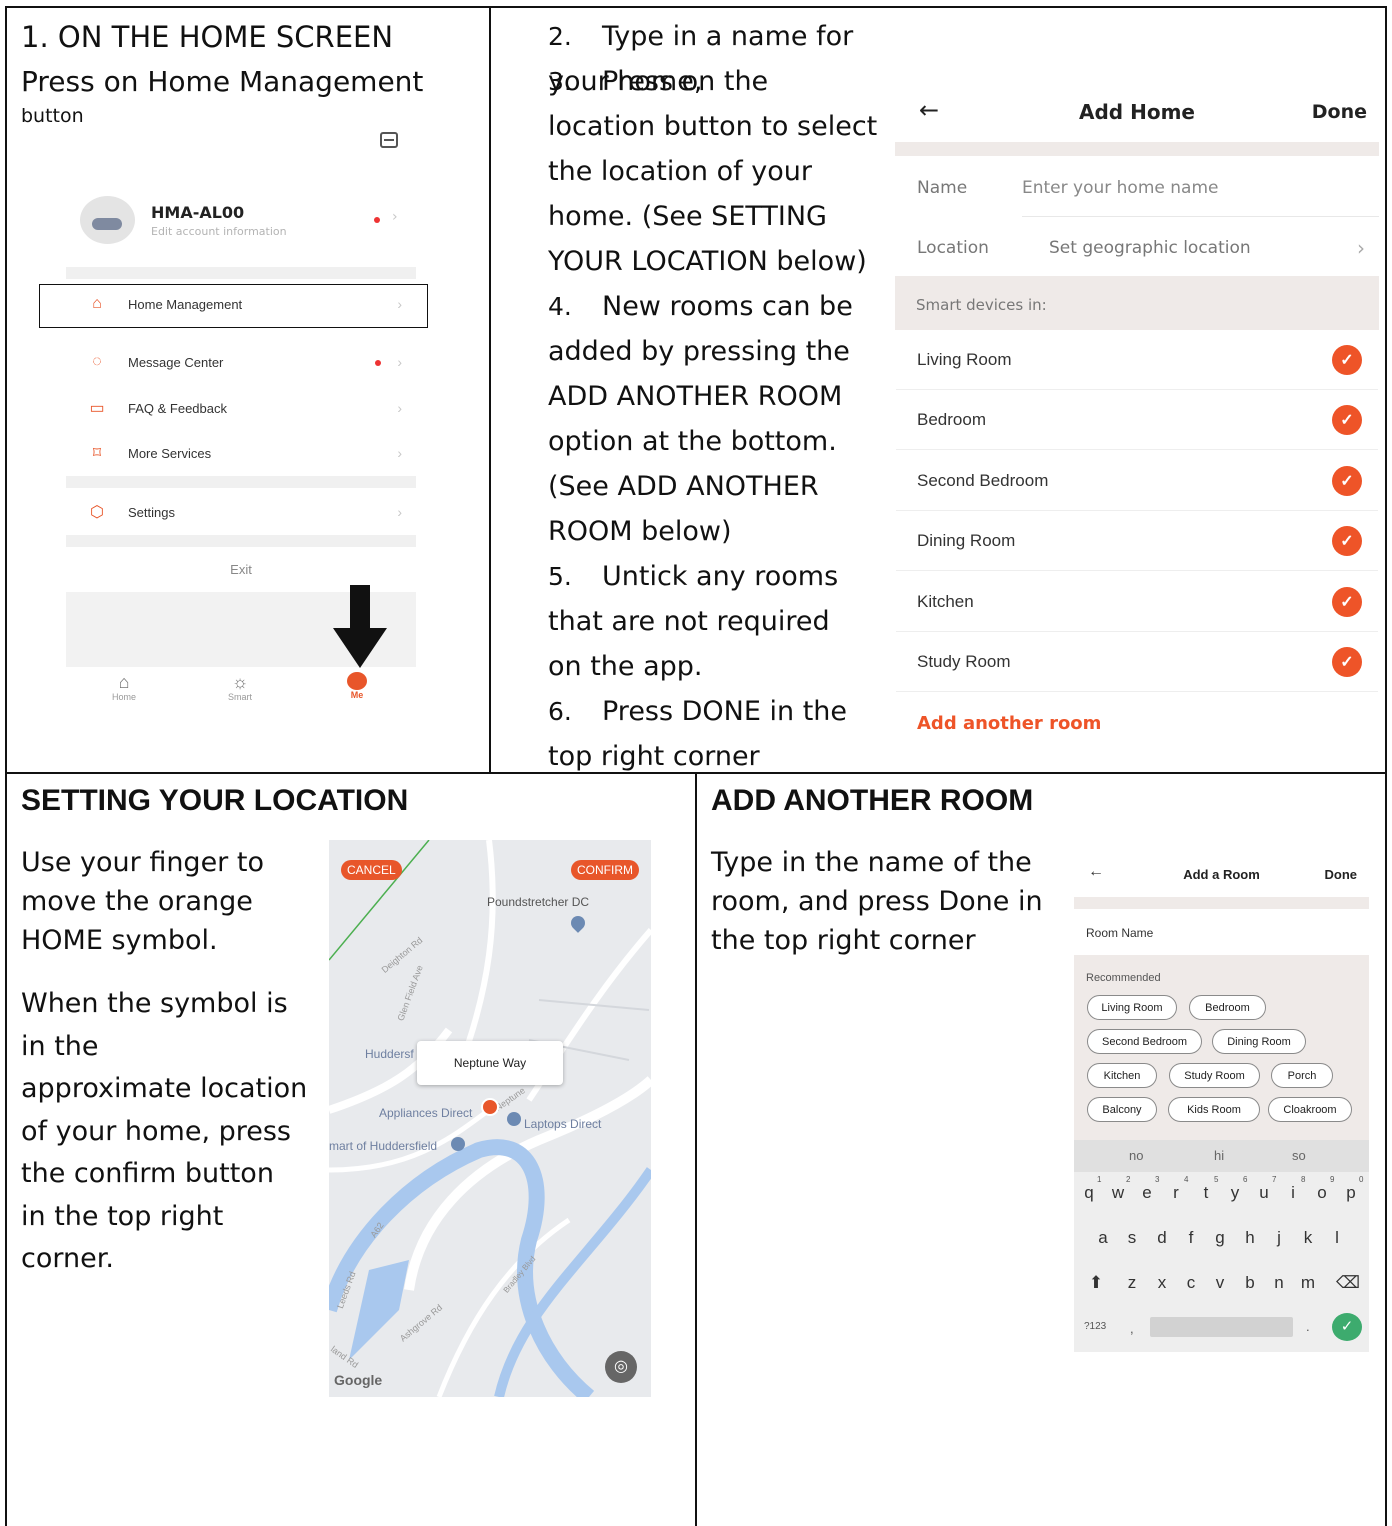 The width and height of the screenshot is (1392, 1526). I want to click on key: i, so click(1293, 1193).